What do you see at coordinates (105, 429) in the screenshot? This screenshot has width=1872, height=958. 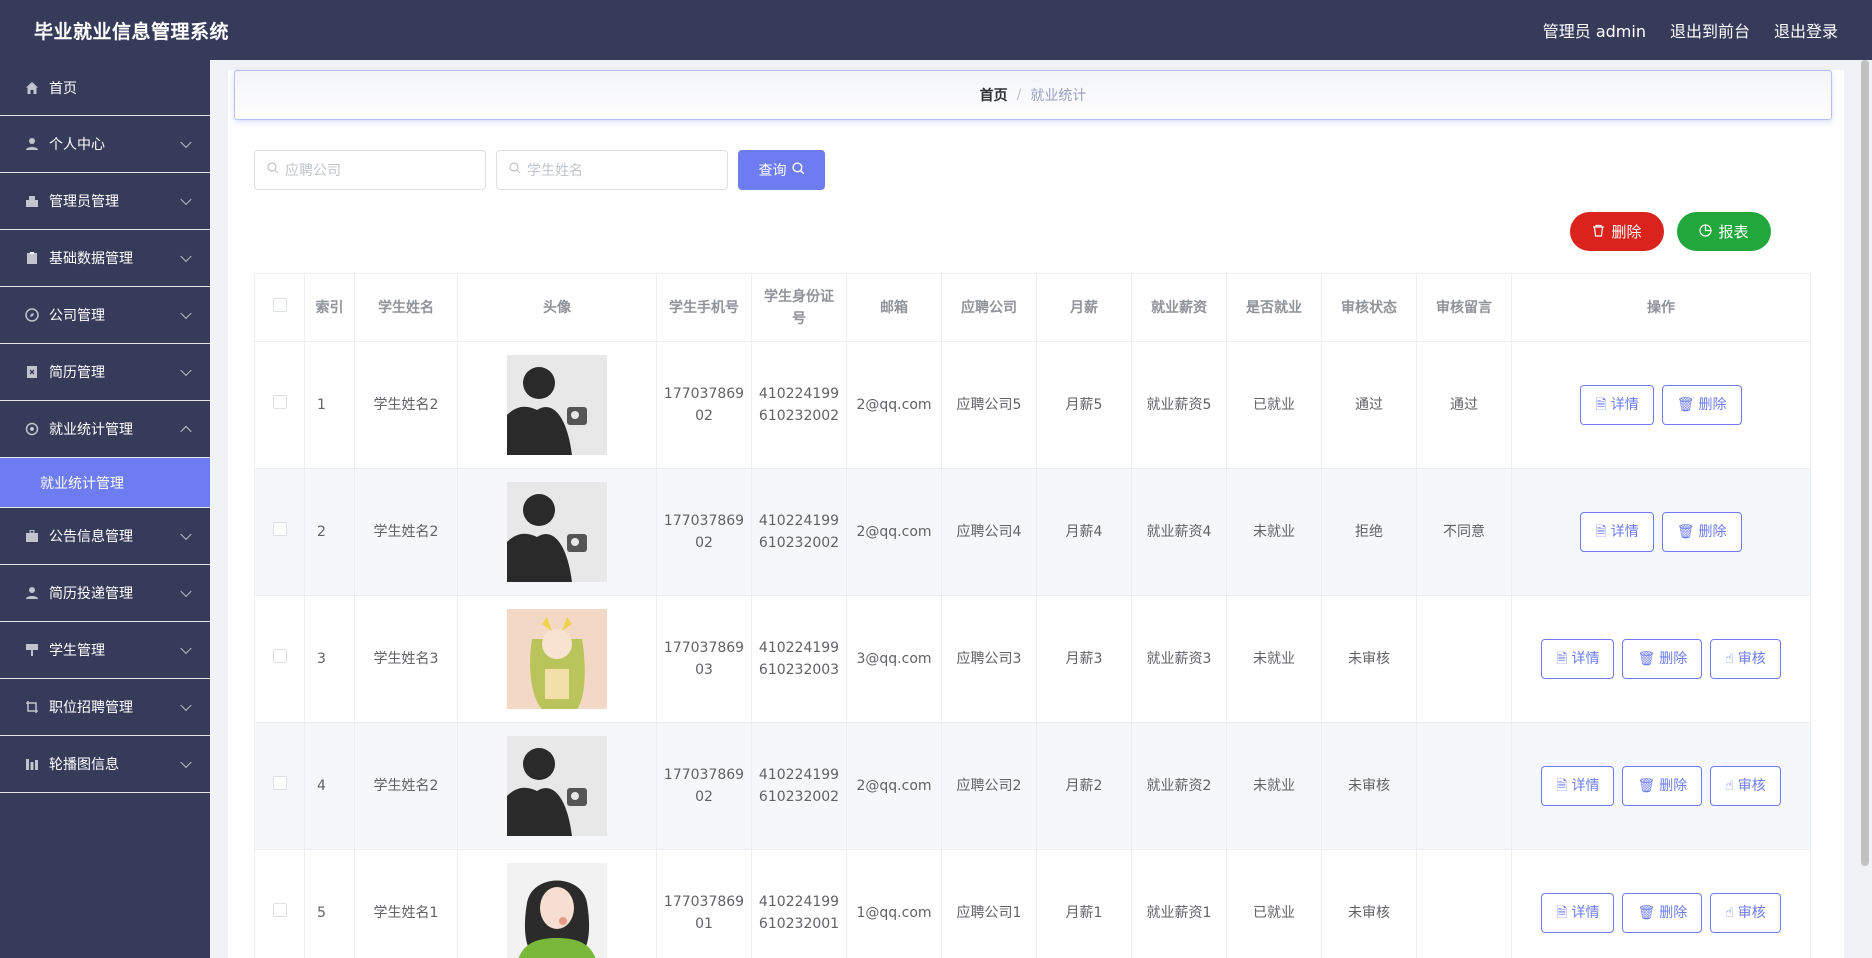 I see `sidebar-item-employment-stats: 就业统计管理` at bounding box center [105, 429].